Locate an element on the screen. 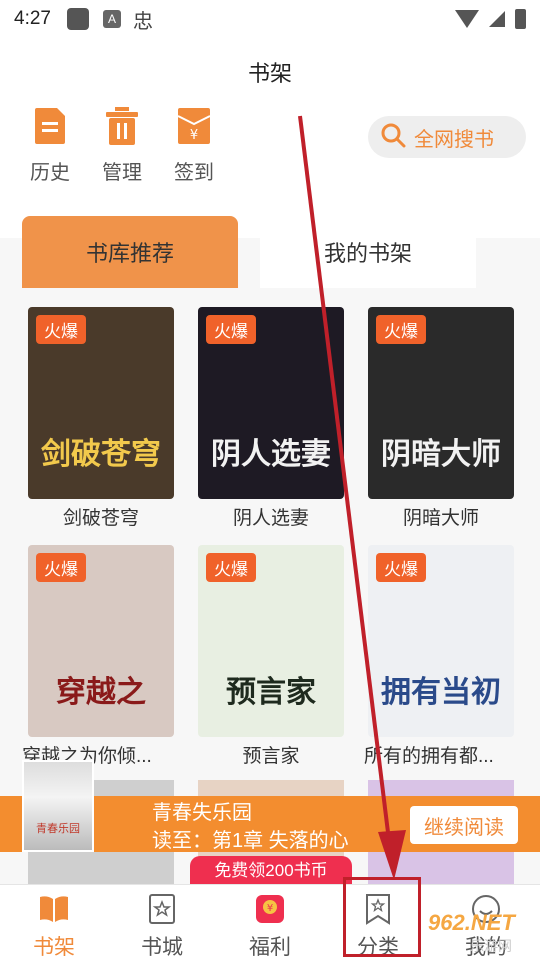 The image size is (540, 960). book-card: 火爆 预言家 预言家 is located at coordinates (271, 656).